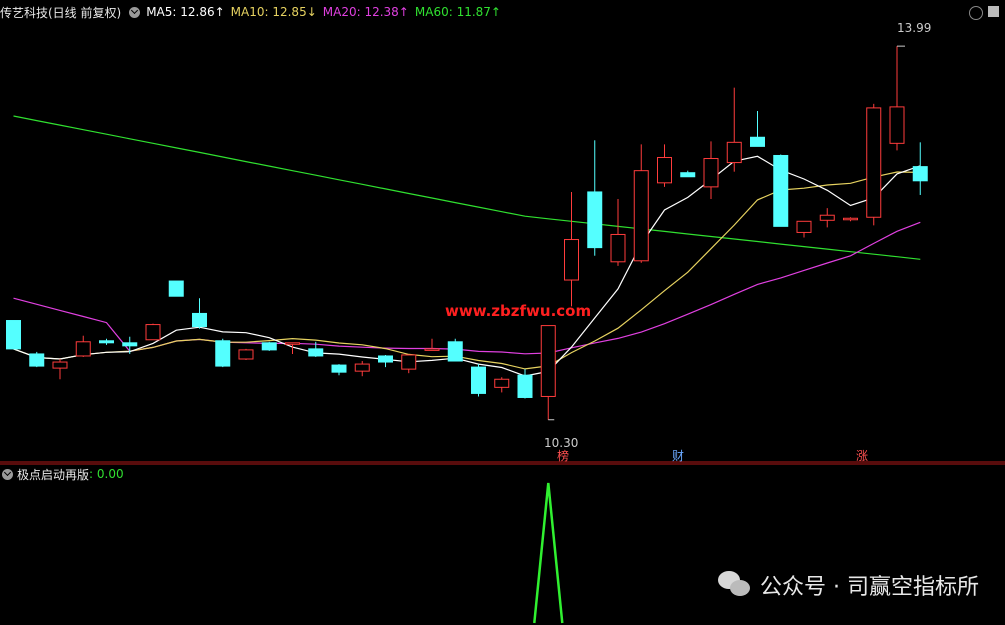 The image size is (1005, 625). What do you see at coordinates (518, 311) in the screenshot?
I see `watermark-text: www.zbzfwu.com` at bounding box center [518, 311].